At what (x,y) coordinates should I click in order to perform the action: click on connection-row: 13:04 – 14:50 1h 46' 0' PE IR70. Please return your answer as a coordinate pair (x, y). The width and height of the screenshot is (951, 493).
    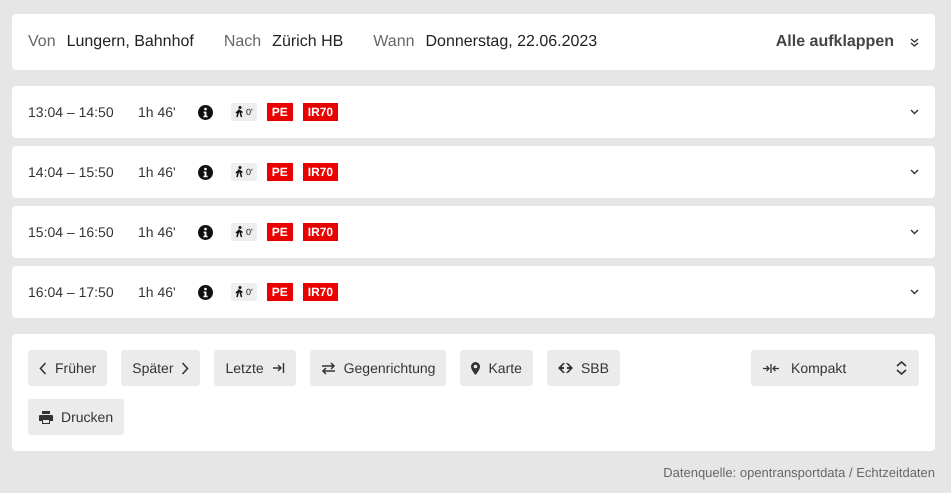
    Looking at the image, I should click on (473, 112).